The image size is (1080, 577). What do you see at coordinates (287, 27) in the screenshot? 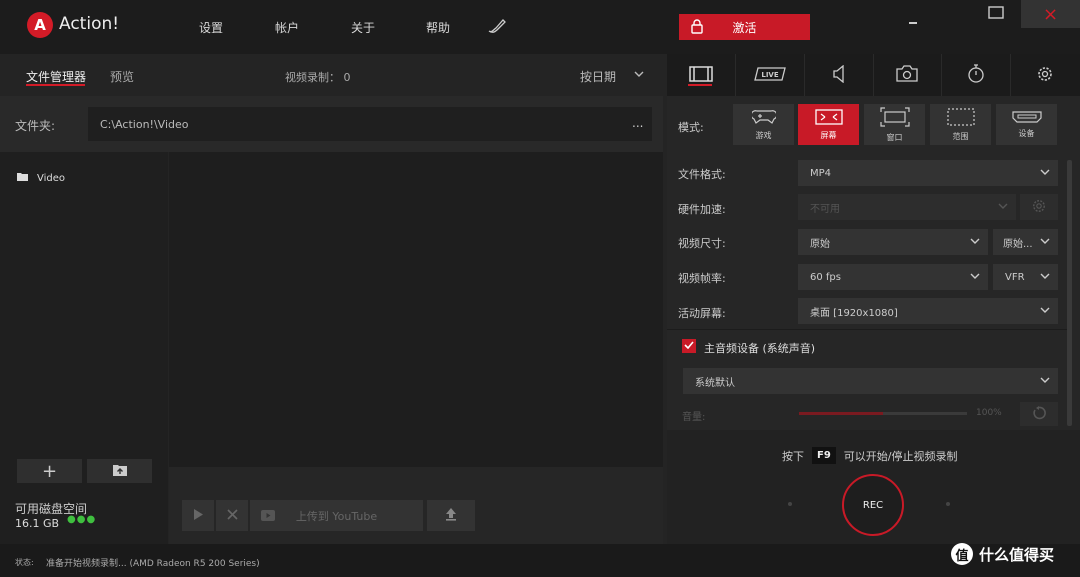
I see `menu-account: 帐户` at bounding box center [287, 27].